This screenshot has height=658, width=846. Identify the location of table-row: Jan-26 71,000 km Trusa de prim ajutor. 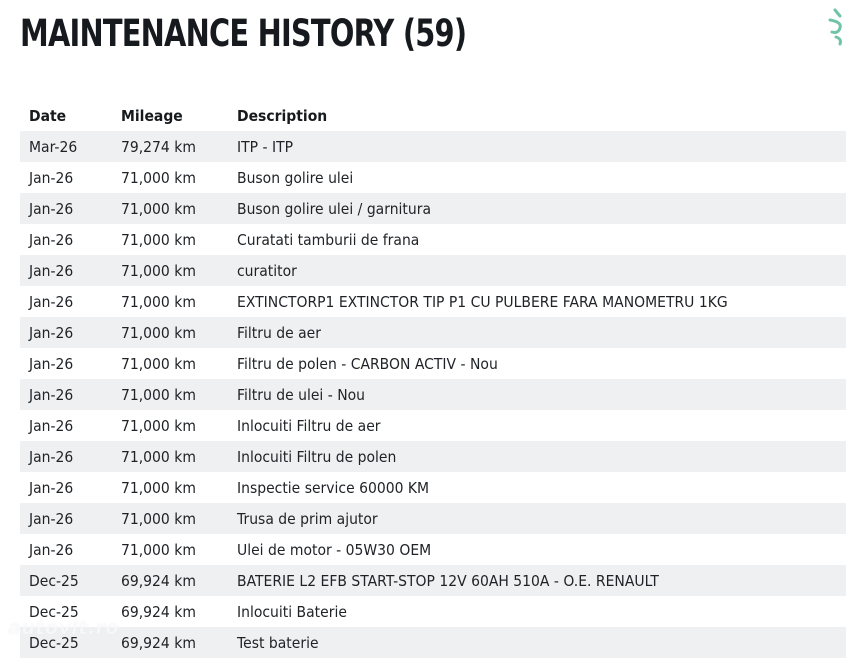
(433, 518).